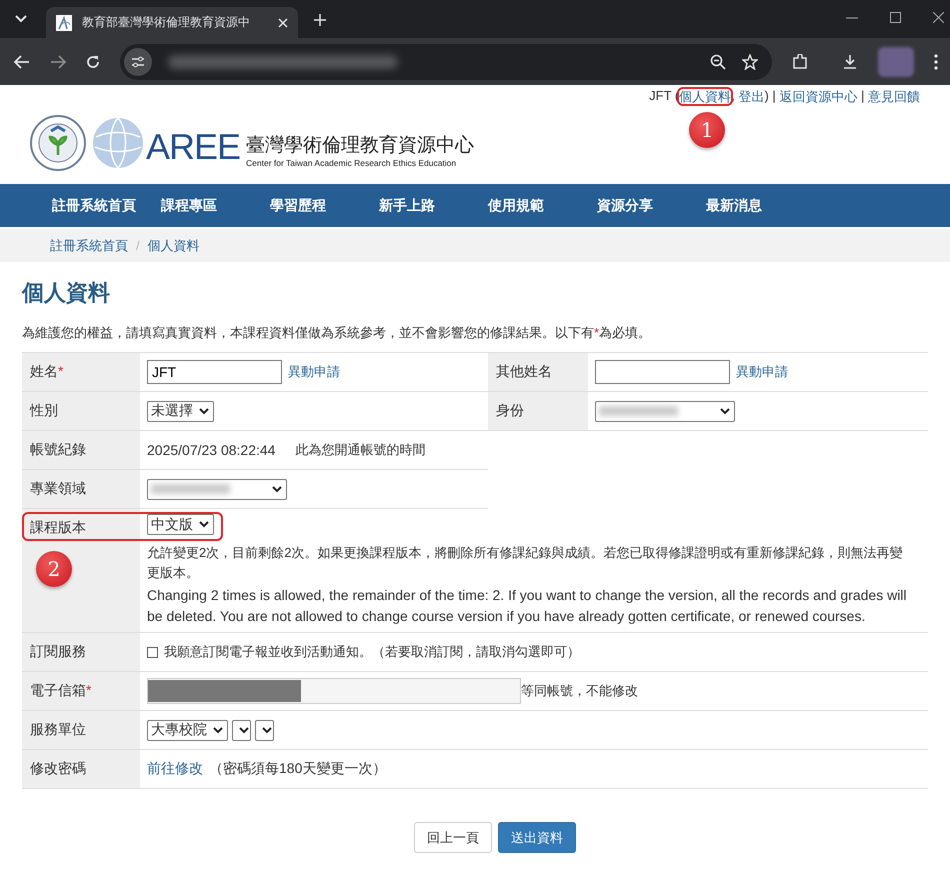 Image resolution: width=950 pixels, height=872 pixels. I want to click on zoom-icon, so click(718, 62).